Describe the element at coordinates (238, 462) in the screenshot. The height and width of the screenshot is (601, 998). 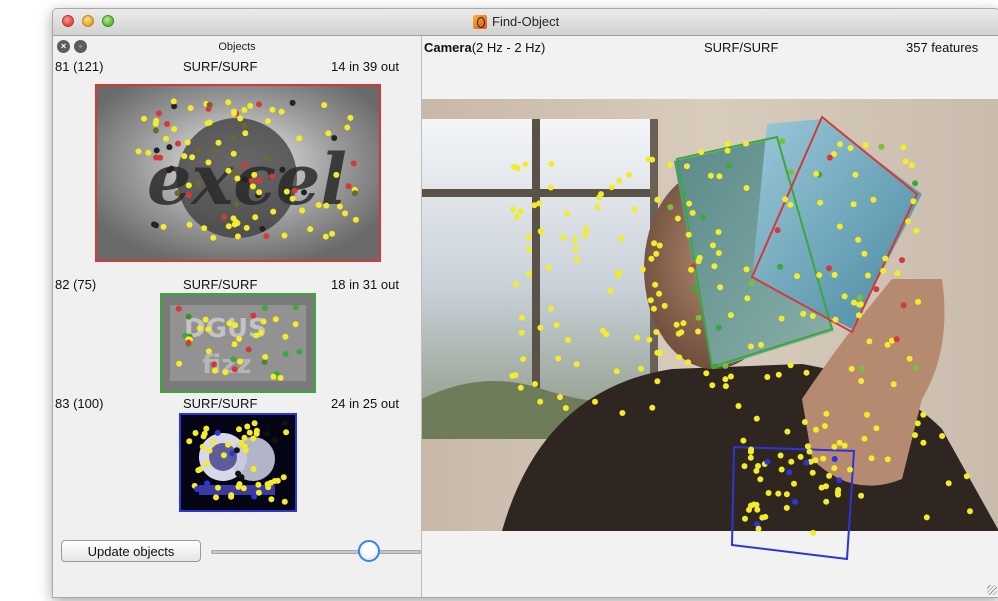
I see `object-83-thumbnail` at that location.